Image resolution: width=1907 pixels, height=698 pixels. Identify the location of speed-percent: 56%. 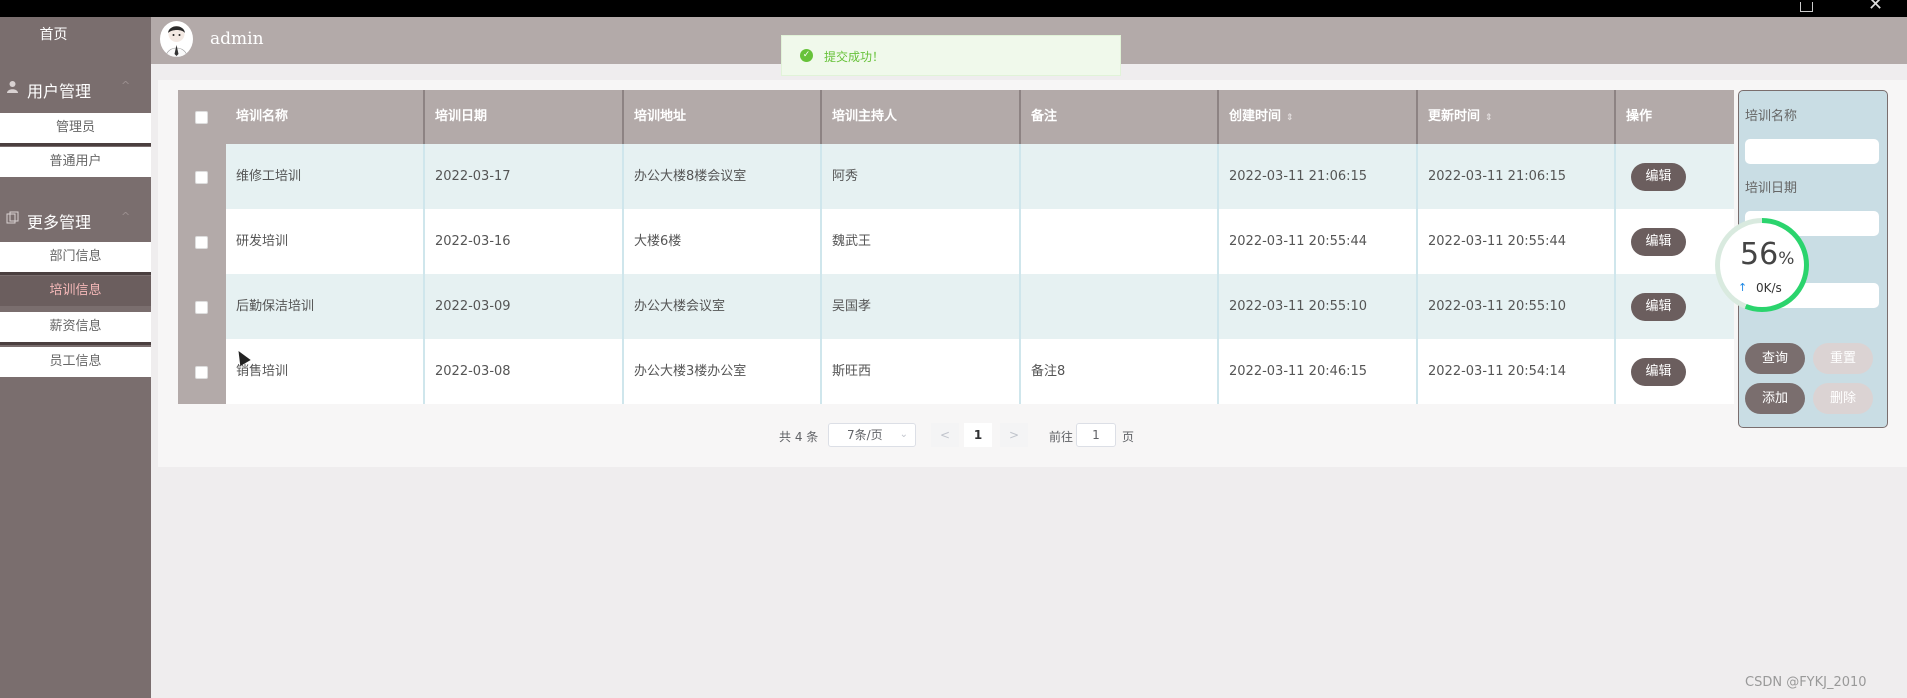
(1767, 254).